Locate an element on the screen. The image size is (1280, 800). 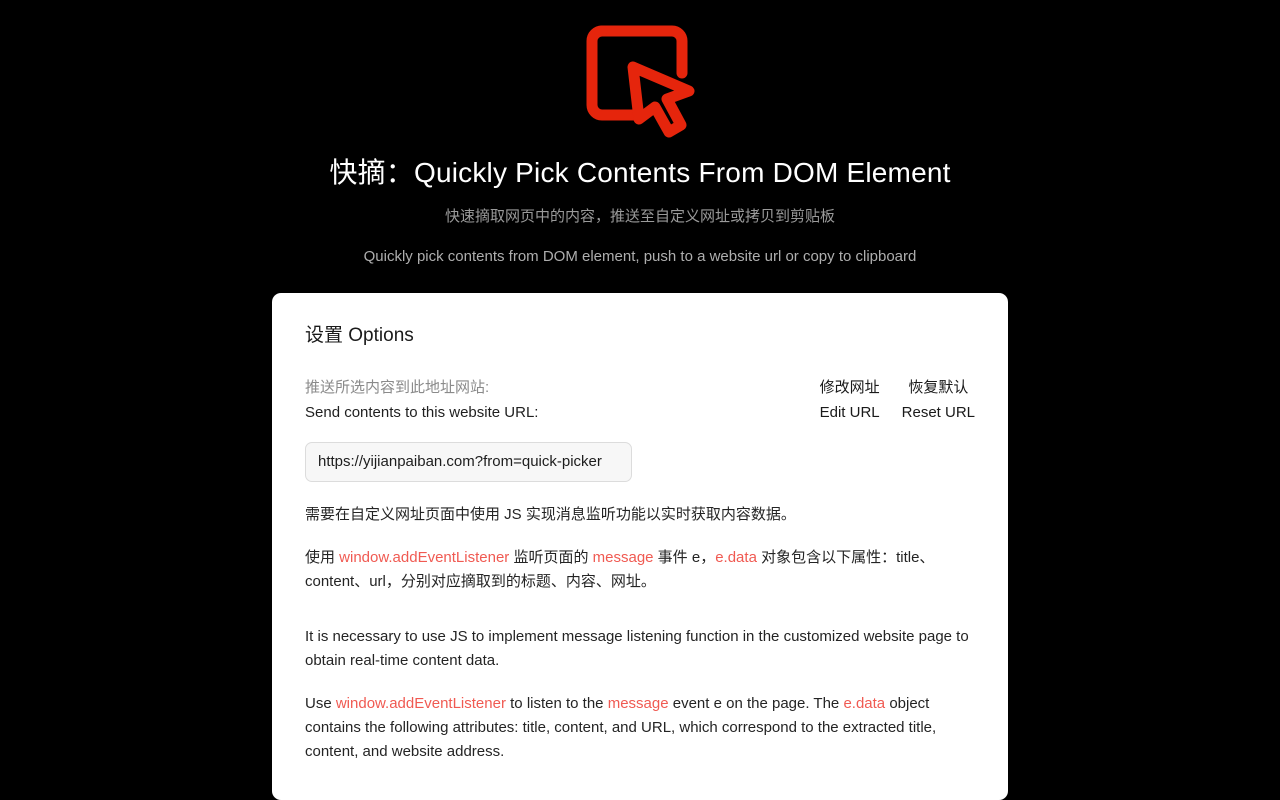
url-label-chinese: 推送所选内容到此地址网站: is located at coordinates (397, 387).